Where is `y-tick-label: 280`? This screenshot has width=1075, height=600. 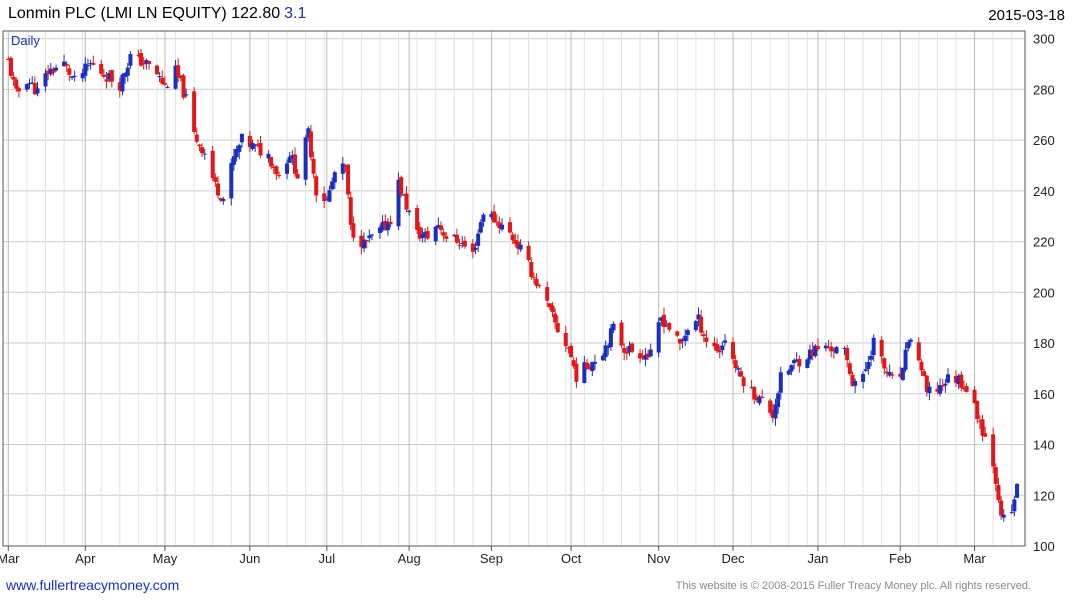 y-tick-label: 280 is located at coordinates (1044, 89).